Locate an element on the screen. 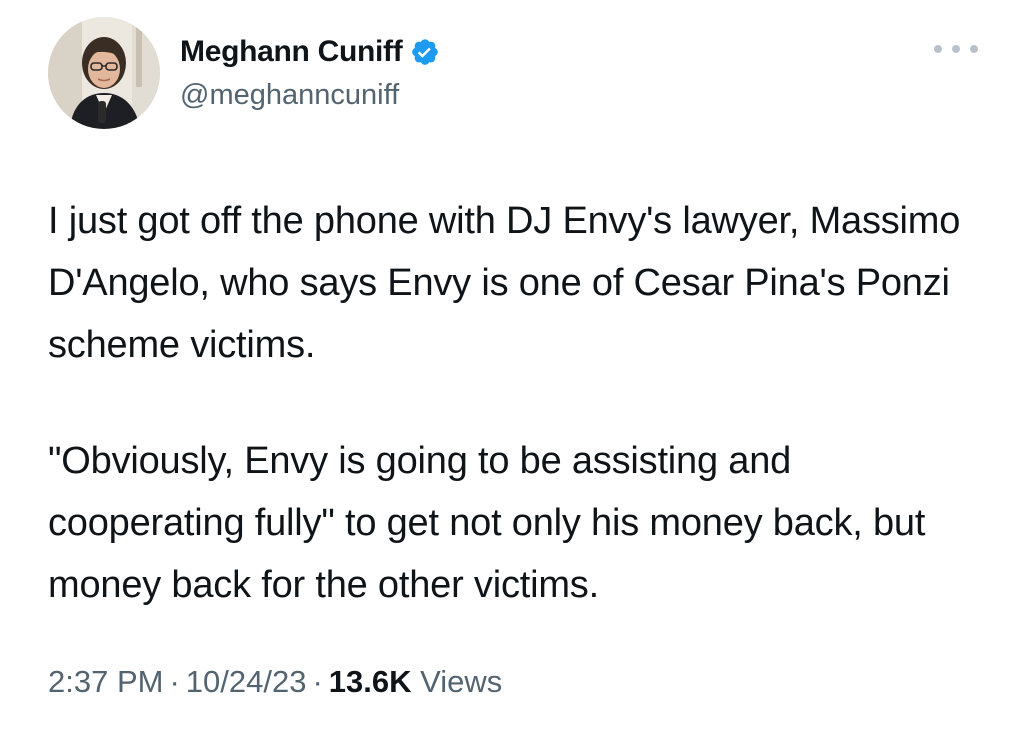  name-row: Meghann Cuniff is located at coordinates (310, 52).